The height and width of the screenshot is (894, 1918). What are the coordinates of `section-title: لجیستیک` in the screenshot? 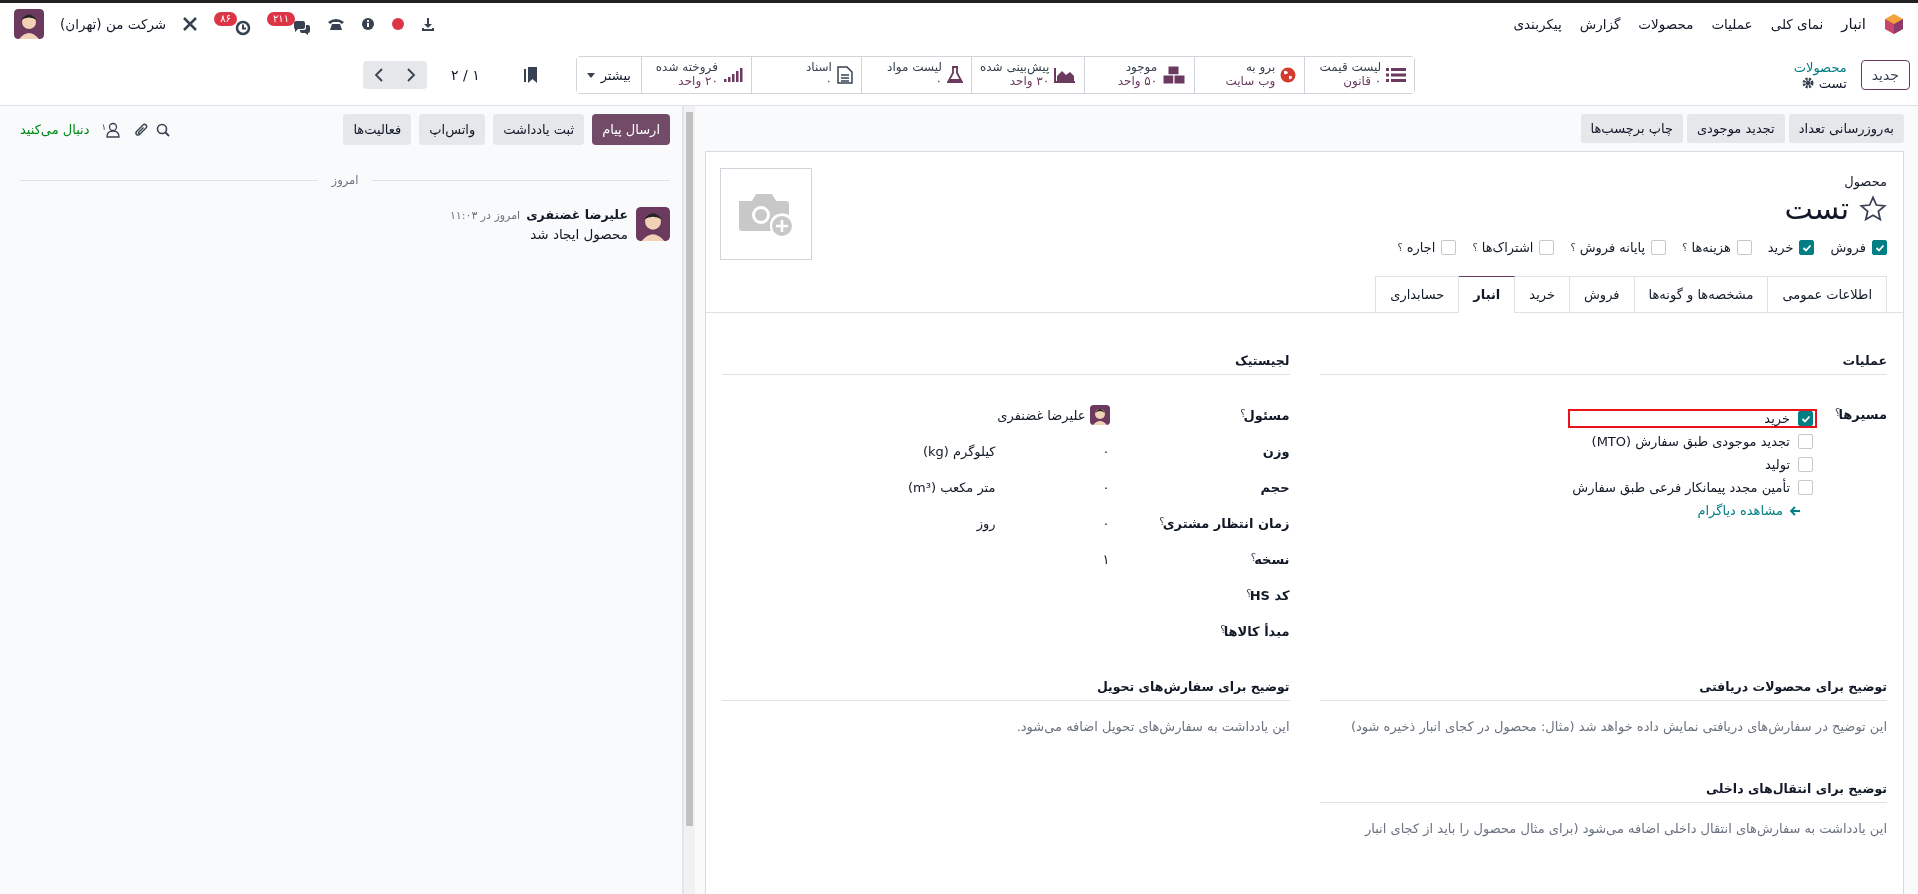 It's located at (1006, 364).